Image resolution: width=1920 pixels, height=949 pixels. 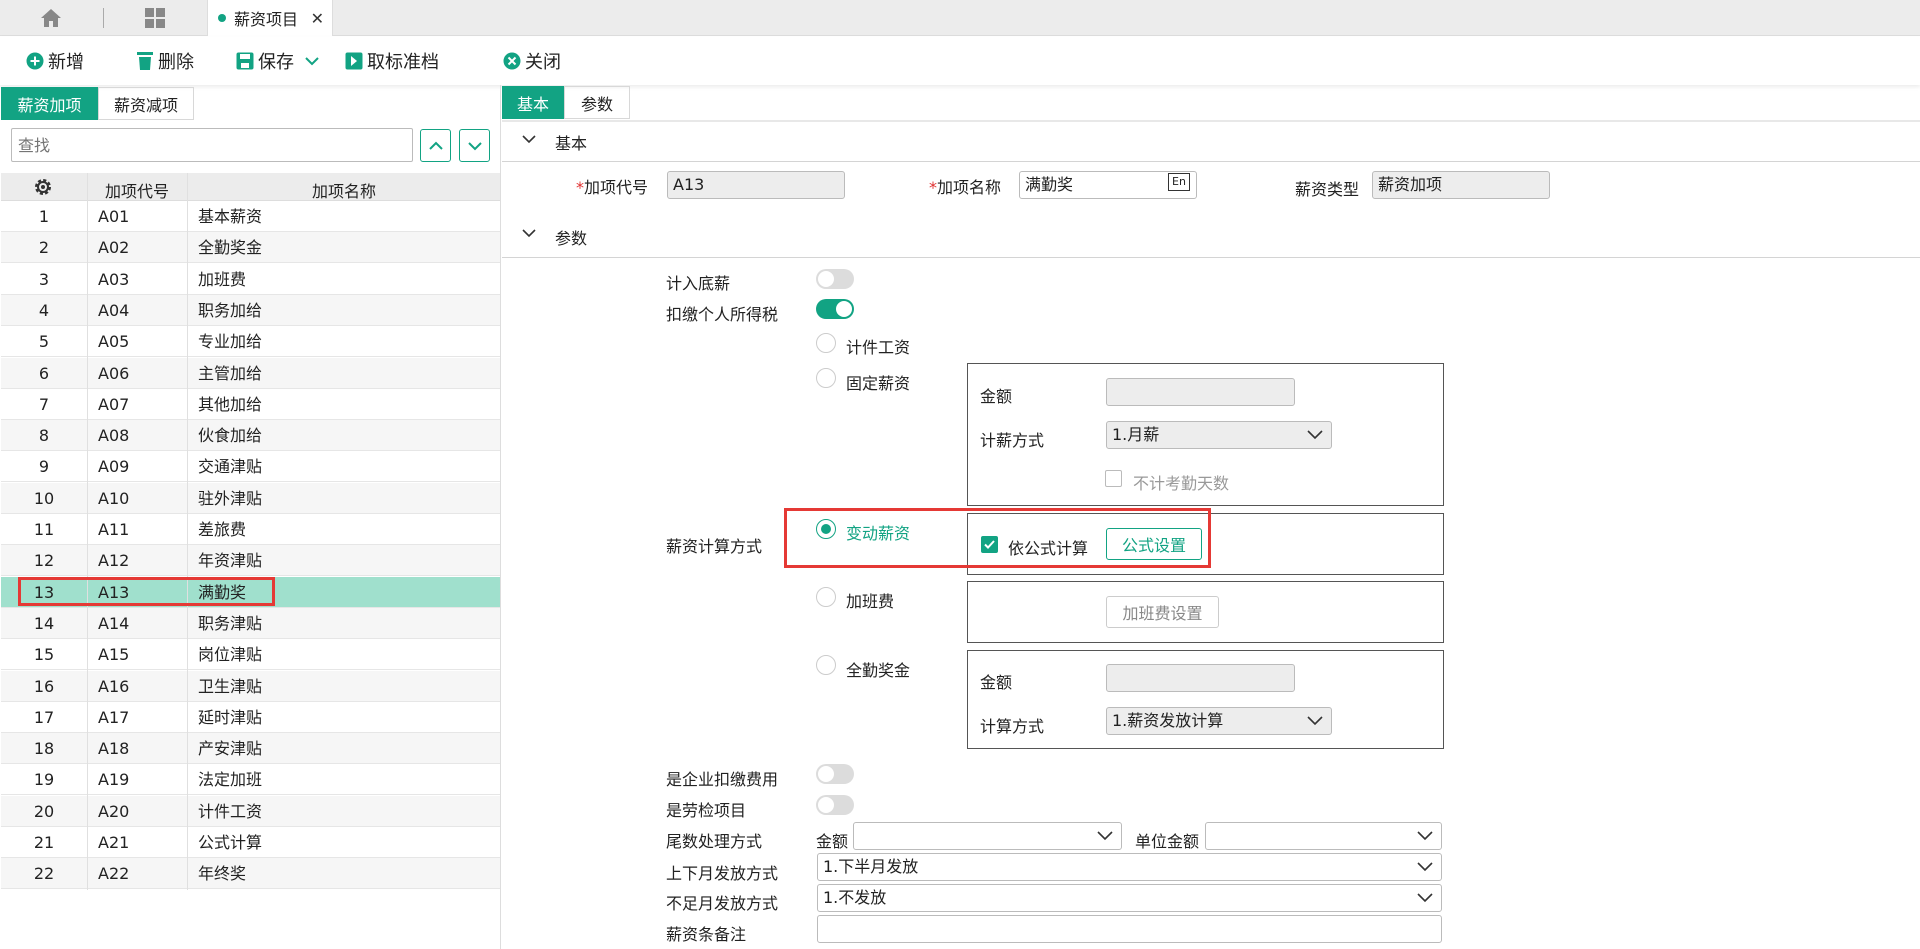 What do you see at coordinates (44, 373) in the screenshot?
I see `row-number: 6` at bounding box center [44, 373].